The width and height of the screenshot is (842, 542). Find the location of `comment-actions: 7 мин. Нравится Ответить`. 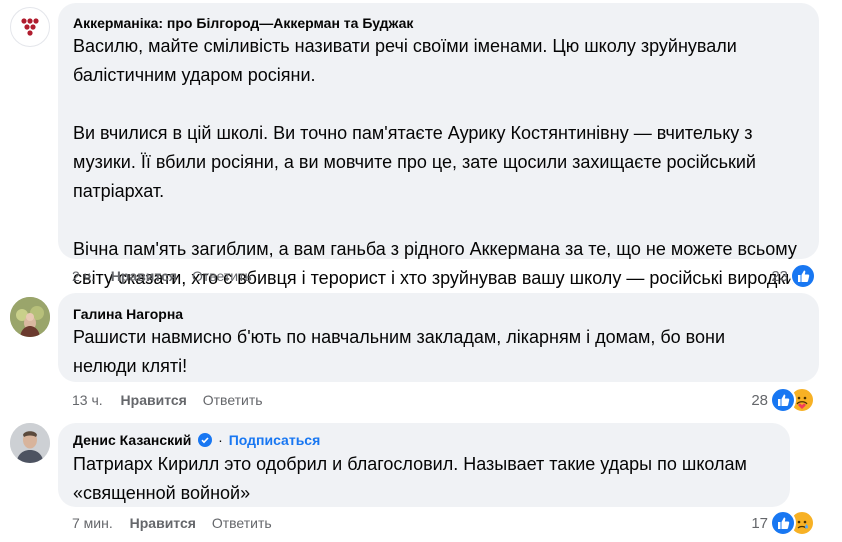

comment-actions: 7 мин. Нравится Ответить is located at coordinates (172, 523).